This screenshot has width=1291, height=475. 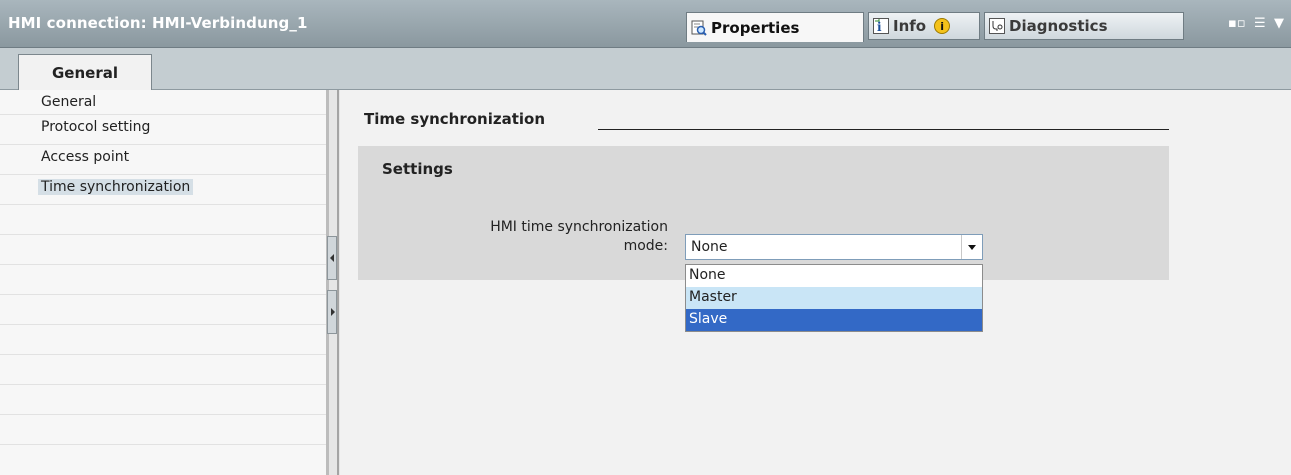 What do you see at coordinates (997, 26) in the screenshot?
I see `diagnostics-icon` at bounding box center [997, 26].